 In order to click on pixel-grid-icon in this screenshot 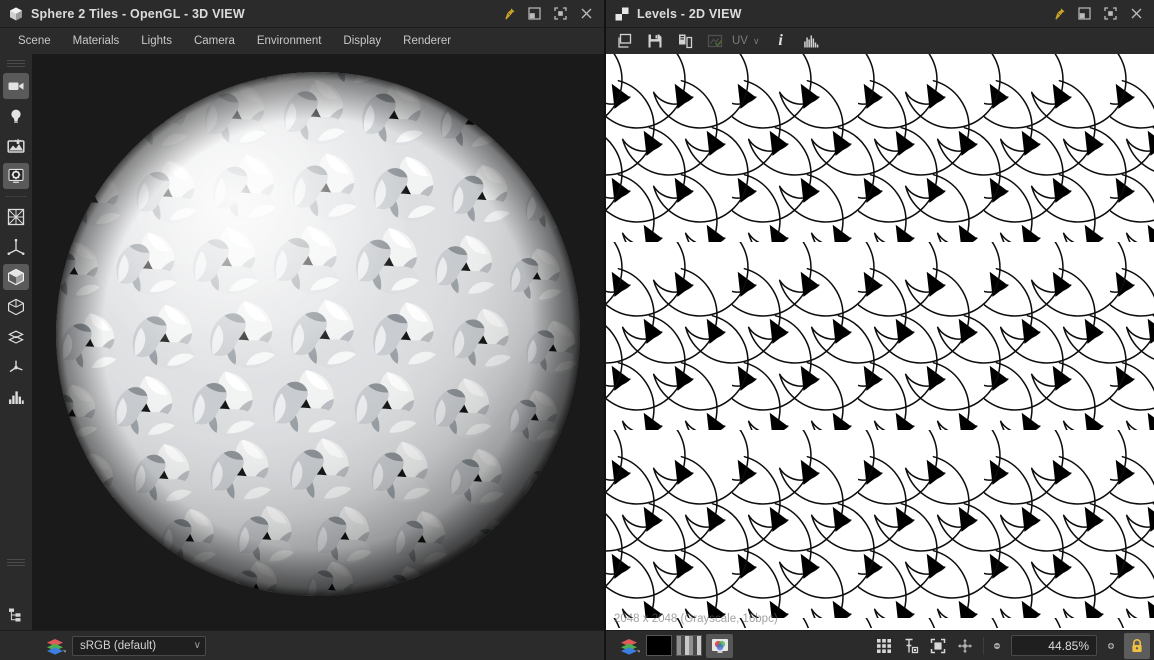, I will do `click(883, 646)`.